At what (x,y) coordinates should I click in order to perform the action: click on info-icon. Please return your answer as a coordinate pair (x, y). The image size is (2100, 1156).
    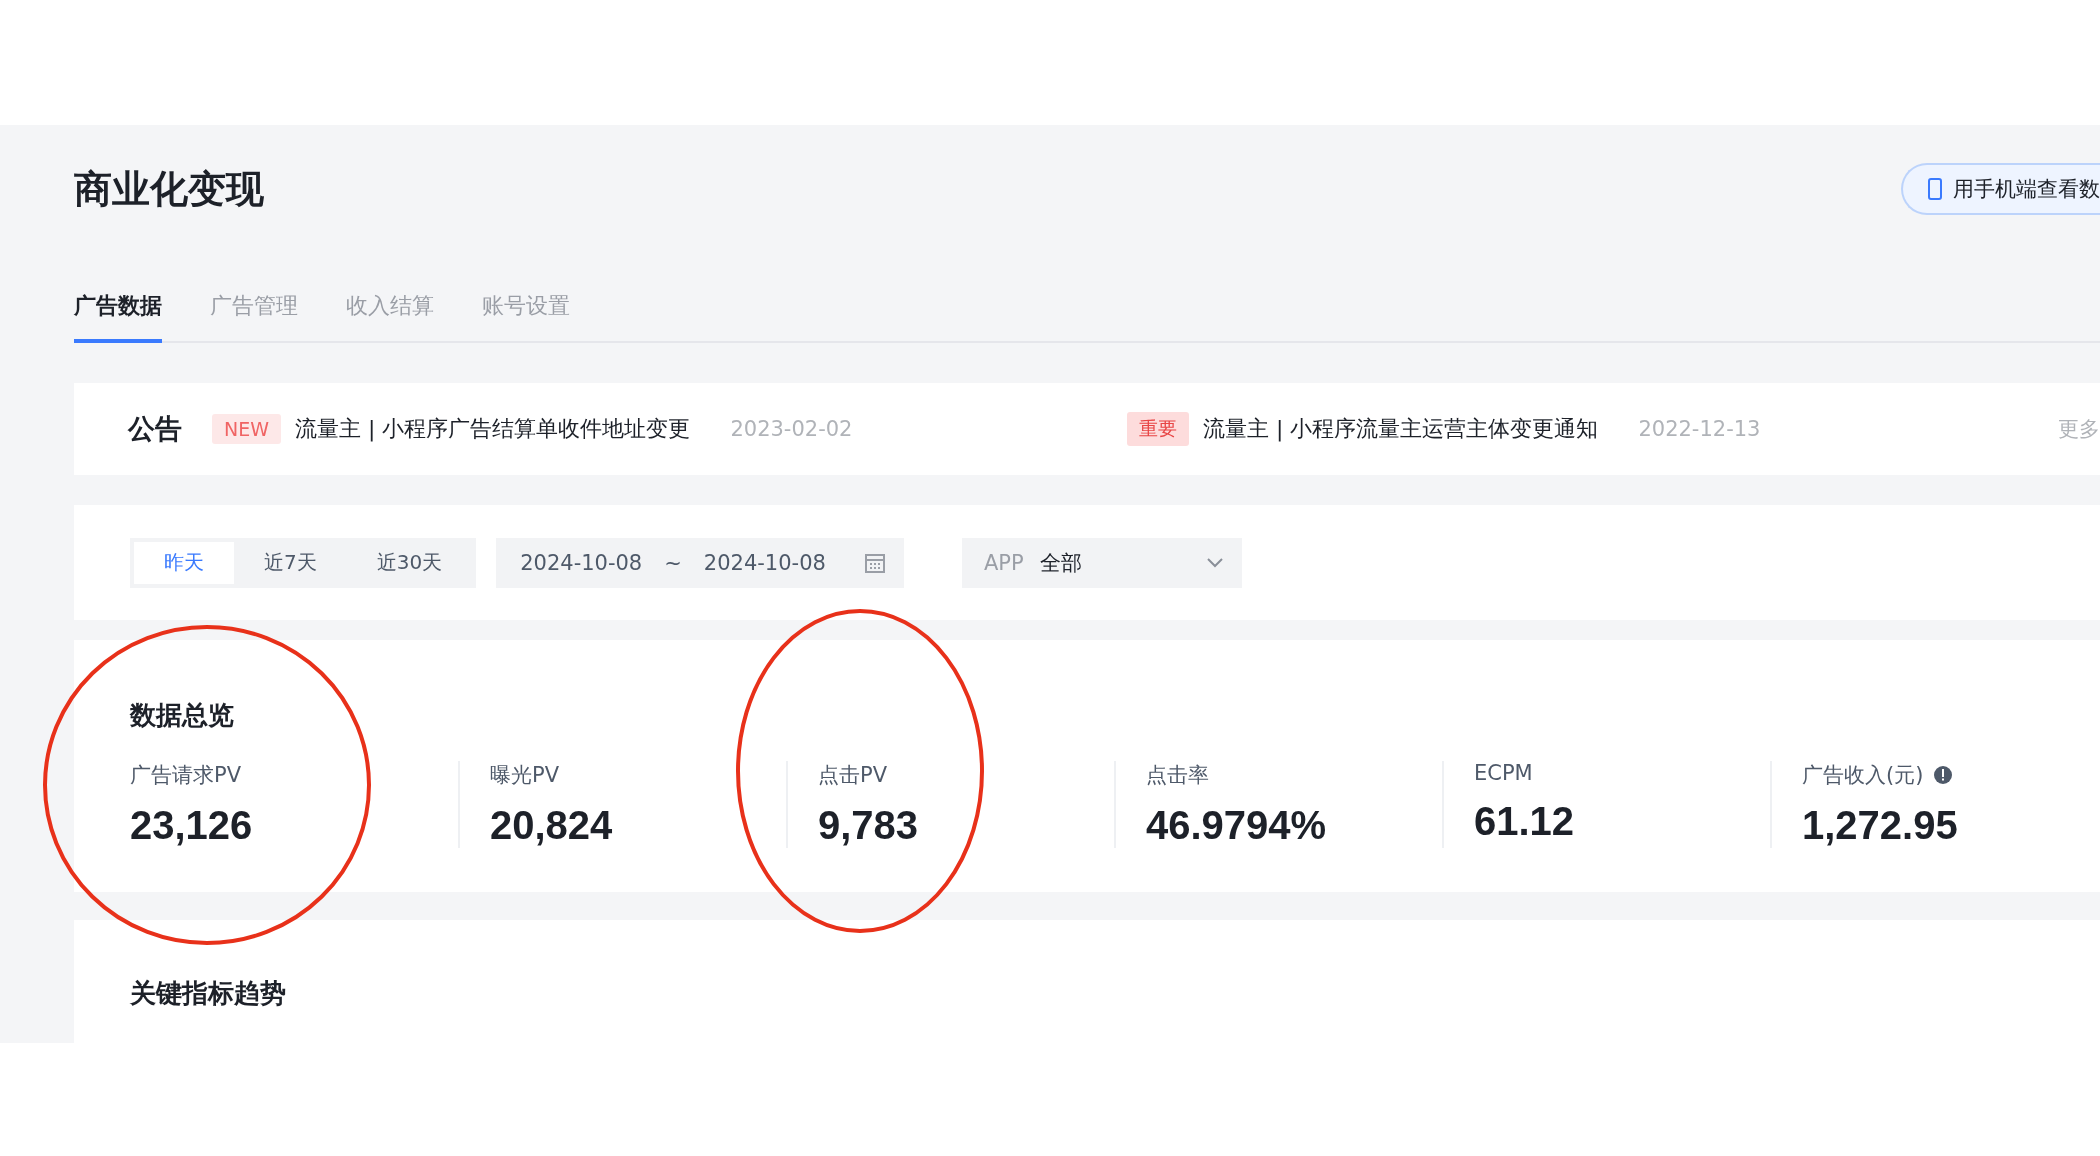
    Looking at the image, I should click on (1943, 775).